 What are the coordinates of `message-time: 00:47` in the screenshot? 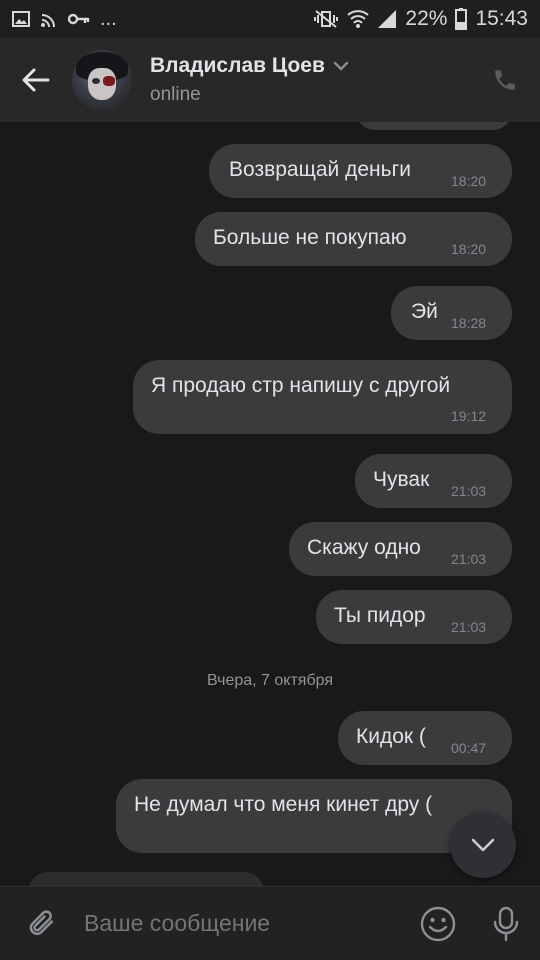 It's located at (469, 748).